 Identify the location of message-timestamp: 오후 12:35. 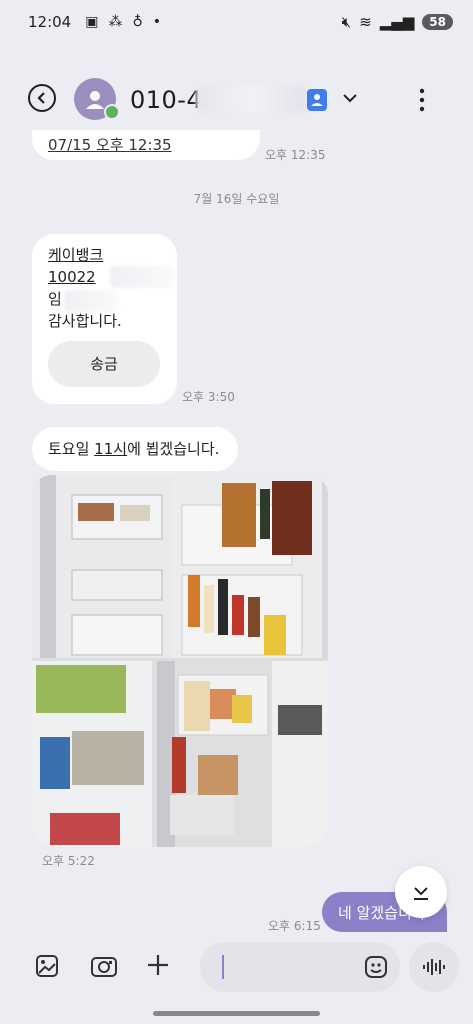
(295, 155).